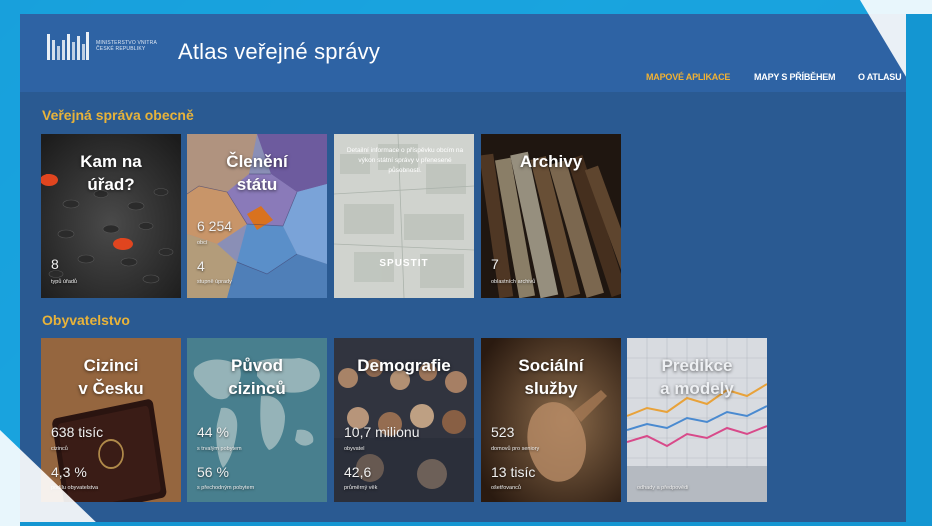 This screenshot has height=526, width=932. Describe the element at coordinates (688, 77) in the screenshot. I see `nav-mapove-aplikace: MAPOVÉ APLIKACE` at that location.